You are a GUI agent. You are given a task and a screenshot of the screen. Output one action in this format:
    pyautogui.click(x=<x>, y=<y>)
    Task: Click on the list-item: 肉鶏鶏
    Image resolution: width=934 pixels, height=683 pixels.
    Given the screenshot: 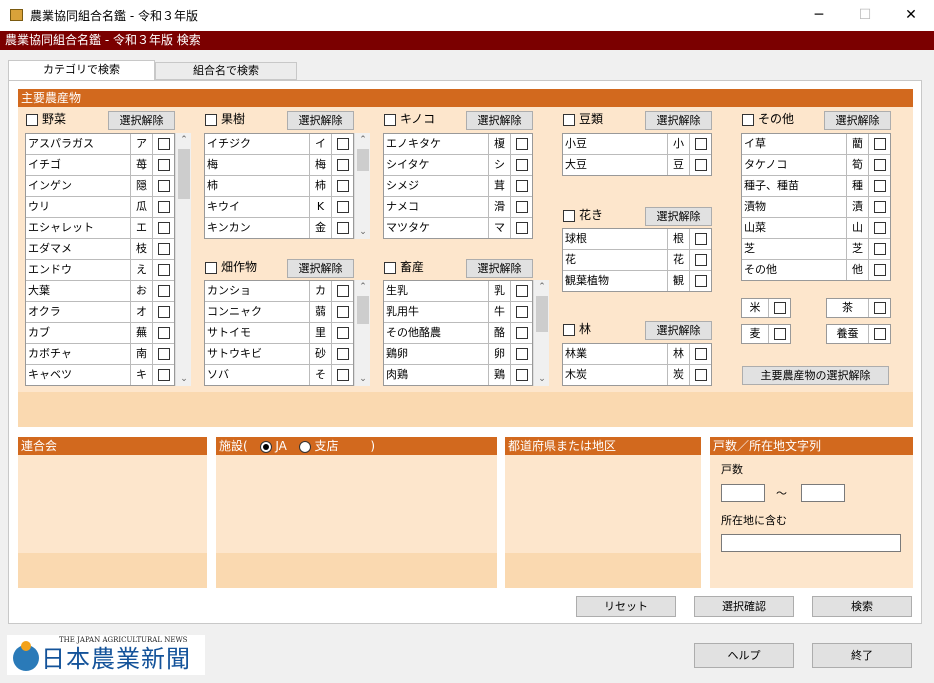 What is the action you would take?
    pyautogui.click(x=458, y=375)
    